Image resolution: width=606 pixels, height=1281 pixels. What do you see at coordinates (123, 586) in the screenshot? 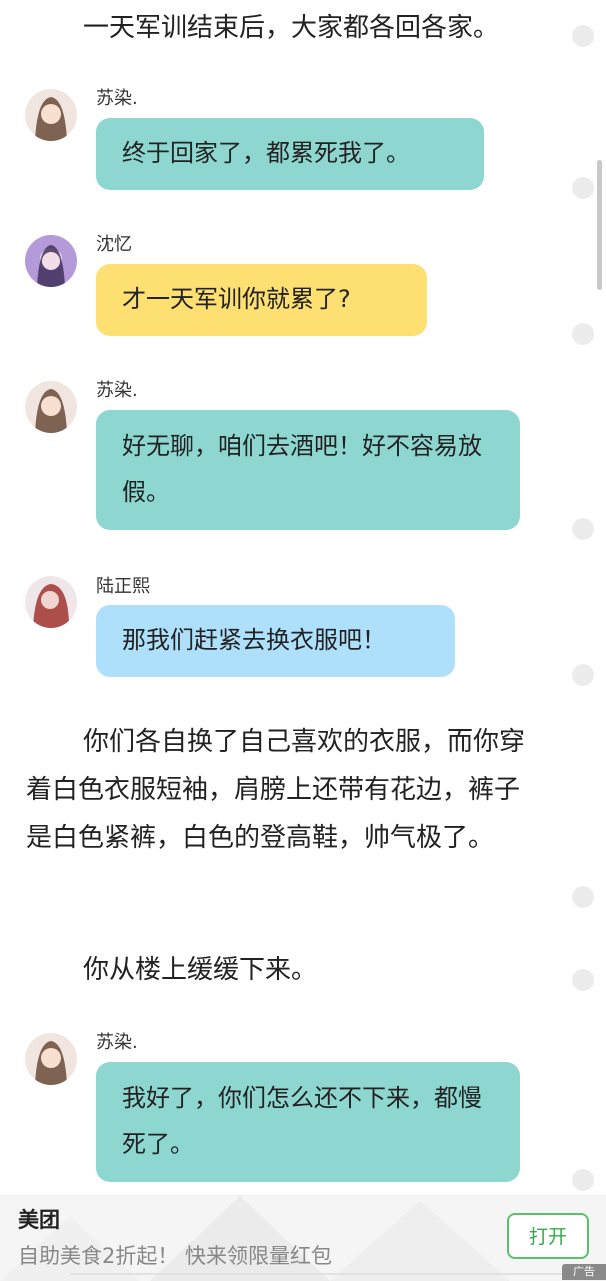
I see `speaker-name: 陆正熙` at bounding box center [123, 586].